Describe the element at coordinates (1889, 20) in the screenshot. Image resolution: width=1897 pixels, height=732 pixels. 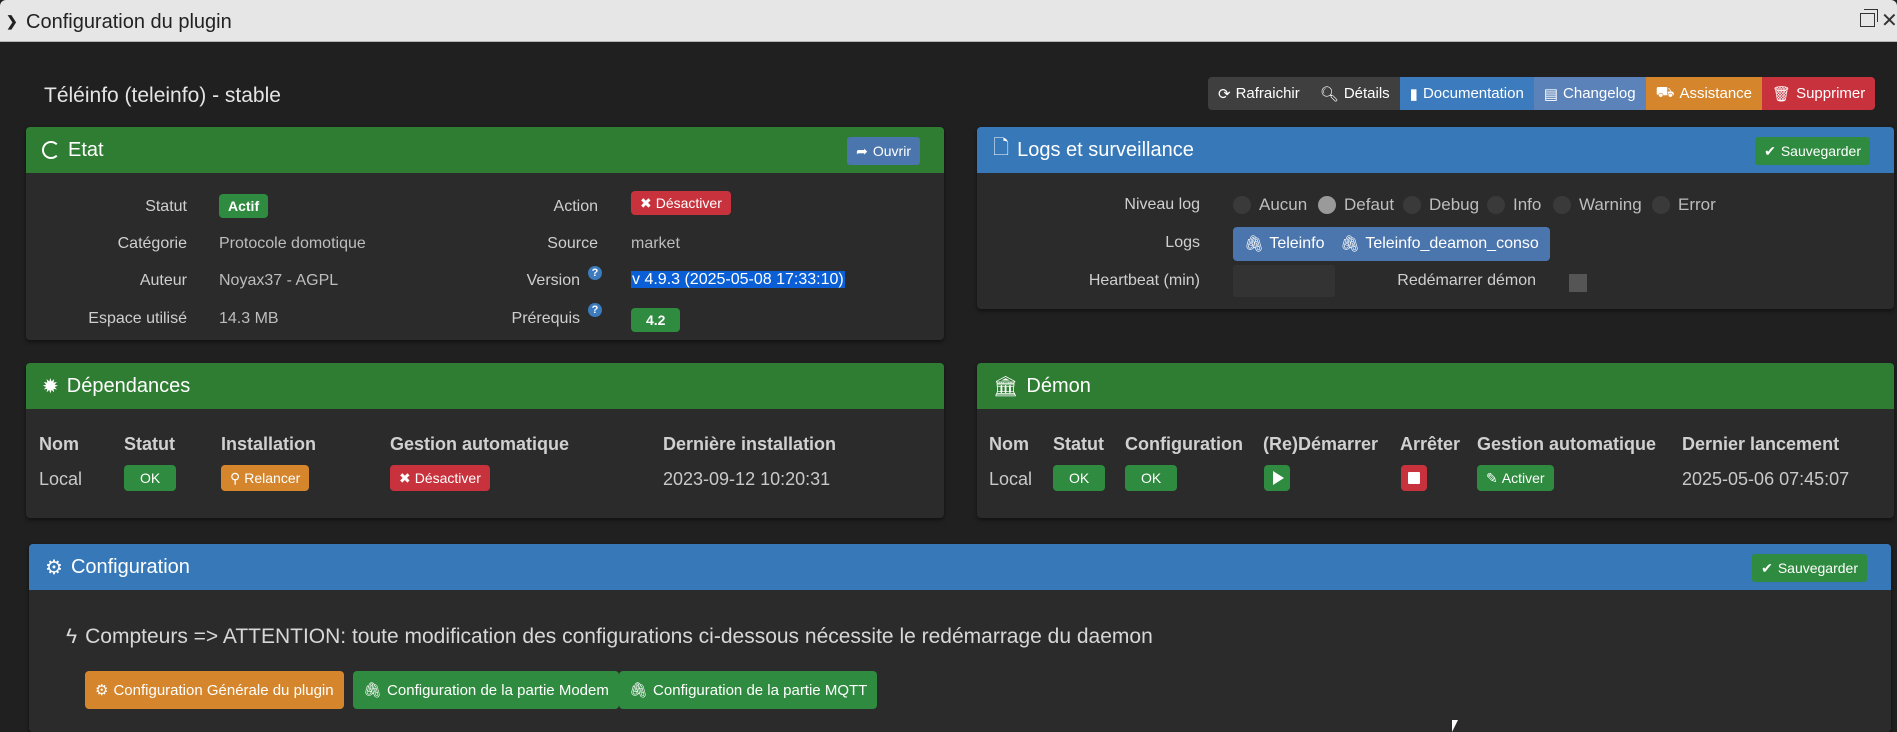
I see `close-icon: ✕` at that location.